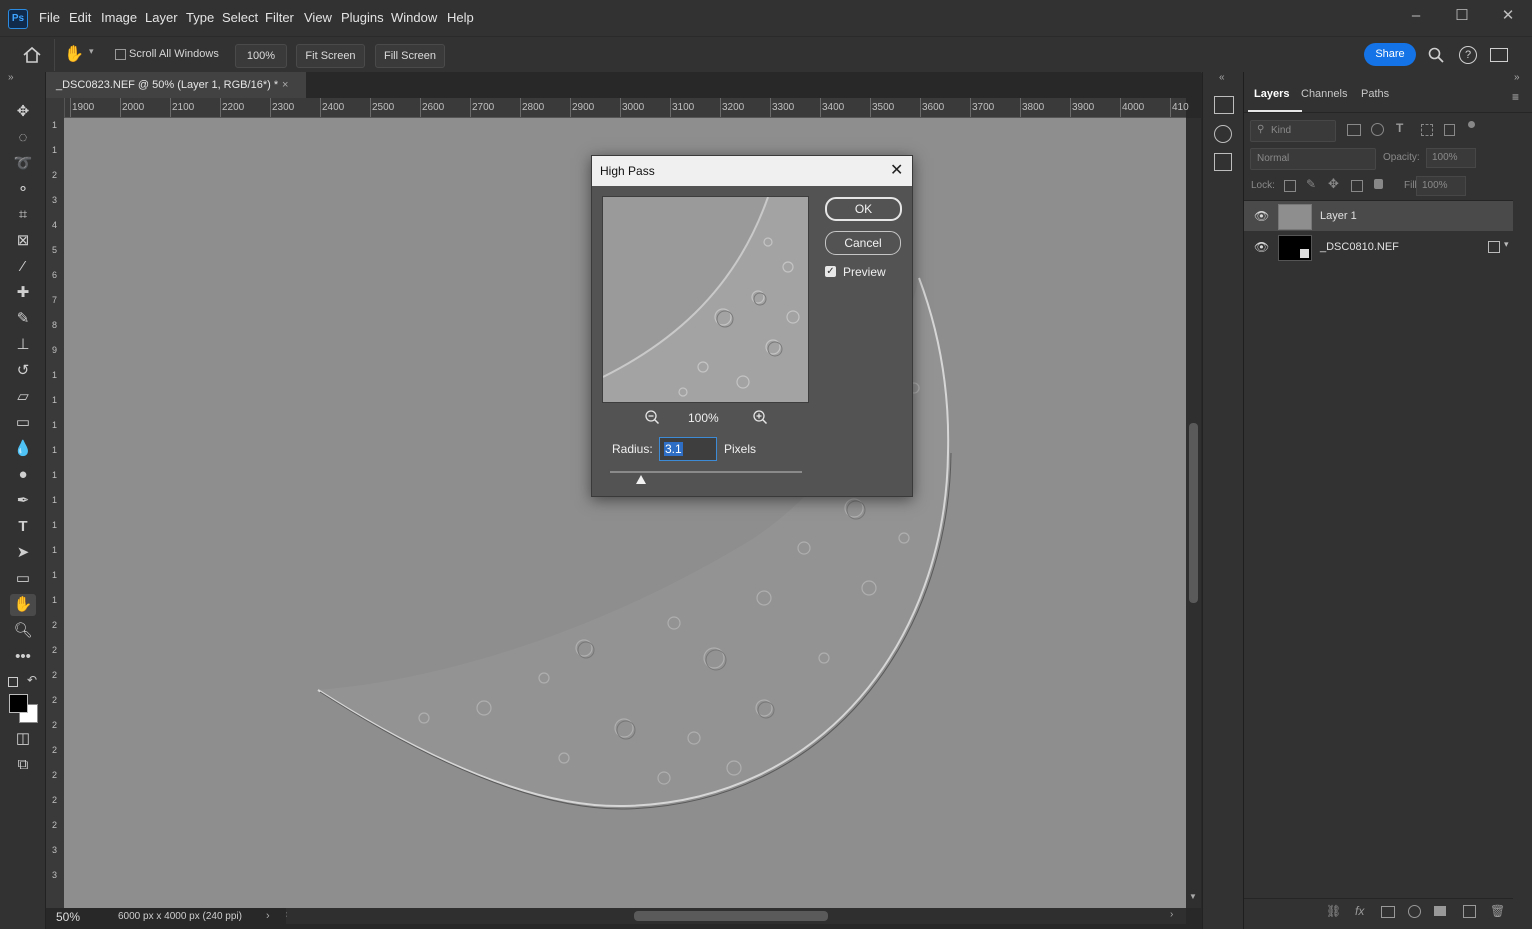  Describe the element at coordinates (279, 17) in the screenshot. I see `menu-filter: Filter` at that location.